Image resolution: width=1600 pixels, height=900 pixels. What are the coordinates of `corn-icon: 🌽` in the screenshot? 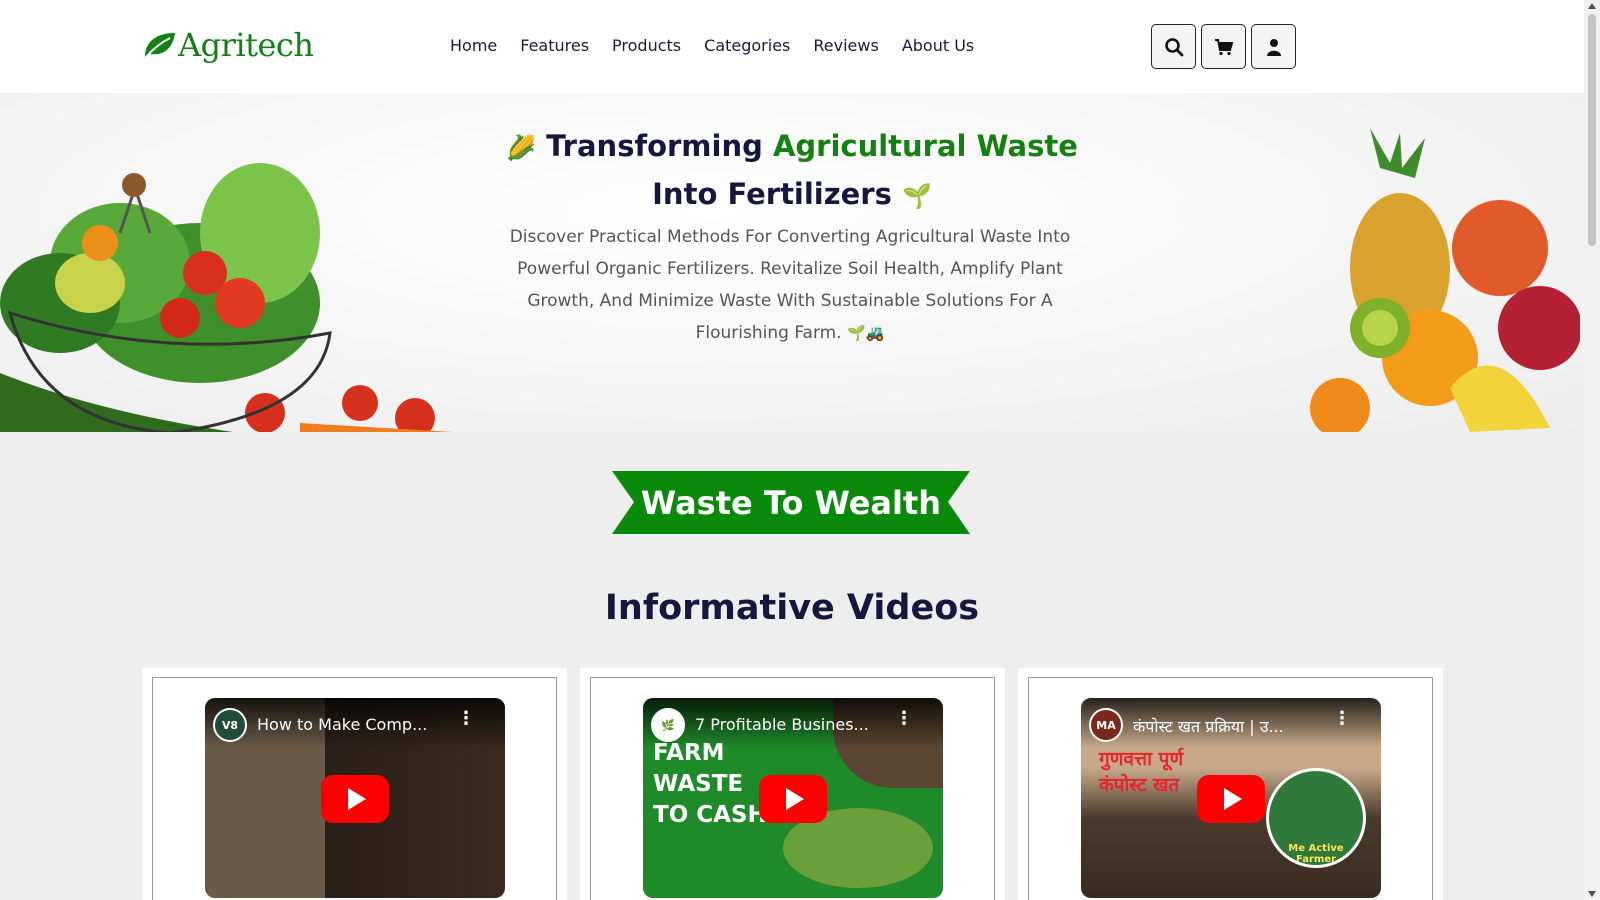 It's located at (521, 148).